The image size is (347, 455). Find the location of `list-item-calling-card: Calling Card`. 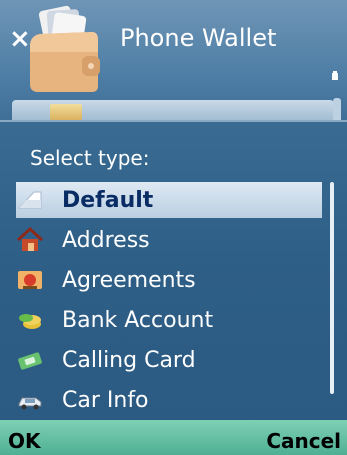

list-item-calling-card: Calling Card is located at coordinates (169, 360).